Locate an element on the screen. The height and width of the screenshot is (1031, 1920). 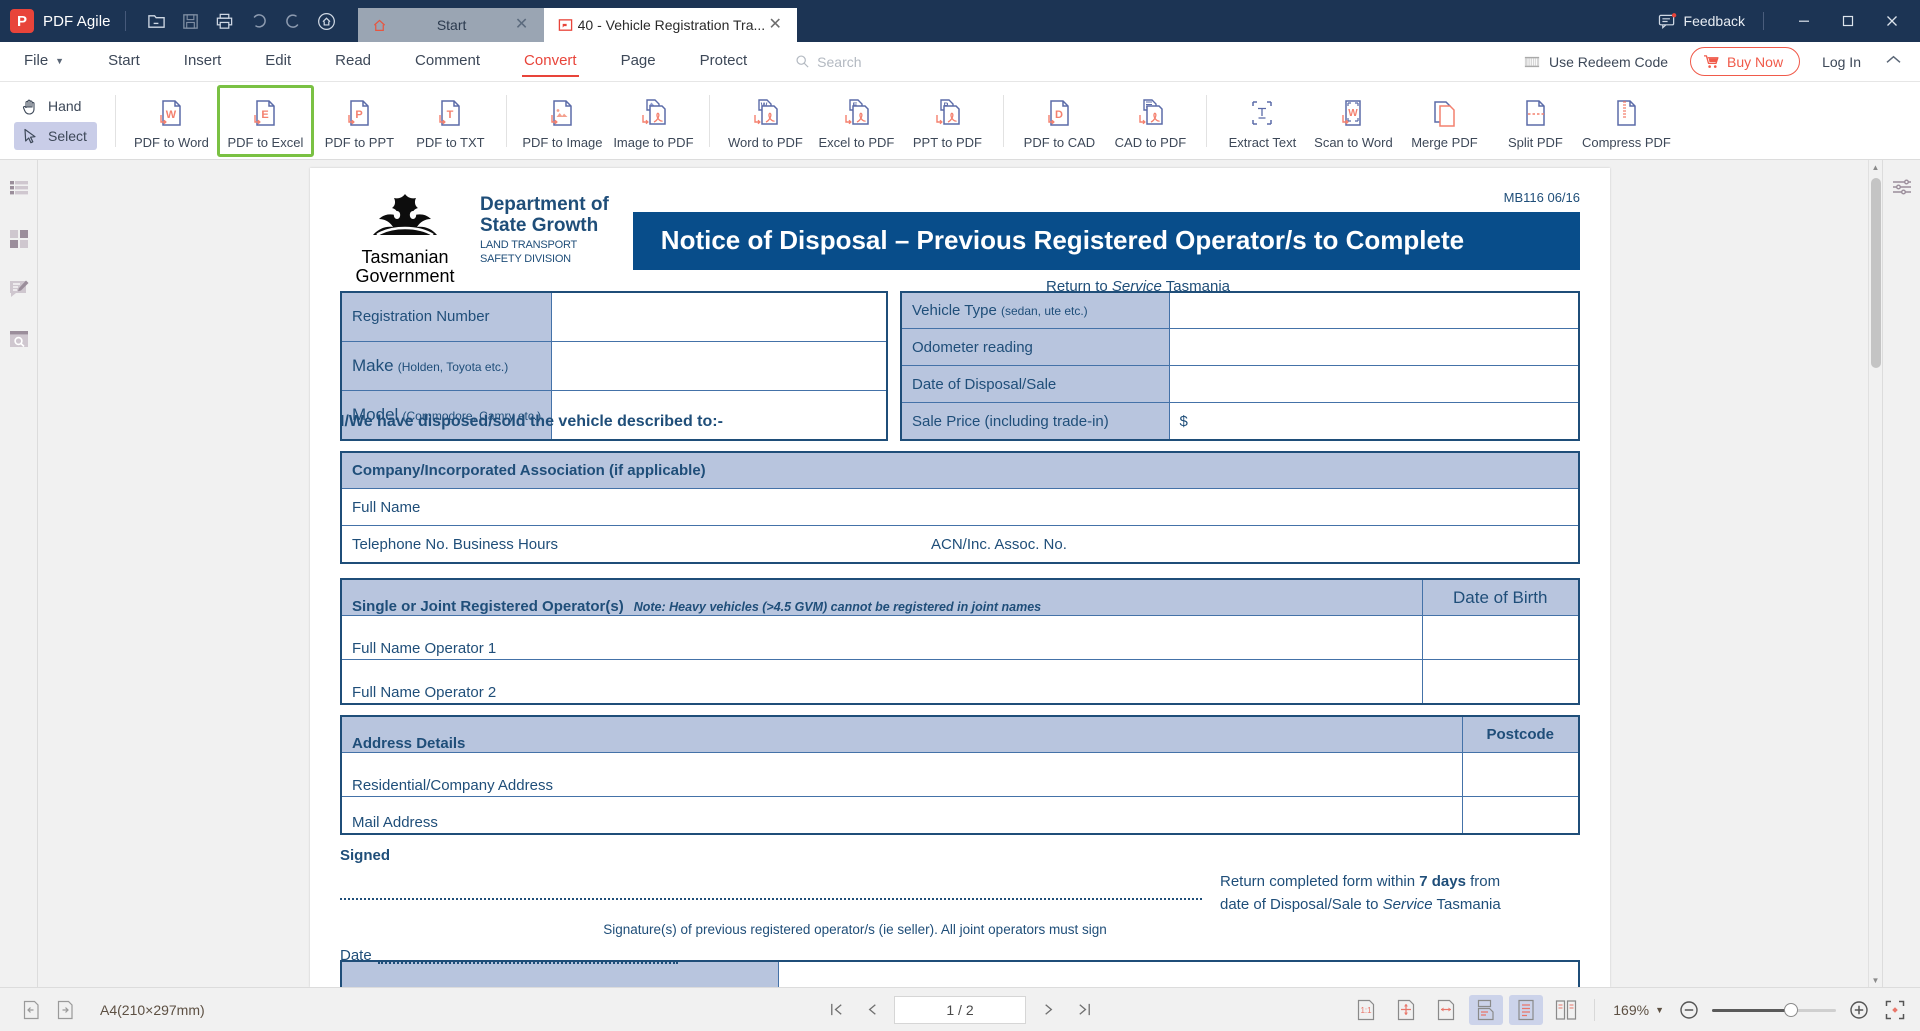
mail-postcode-field is located at coordinates (1520, 815).